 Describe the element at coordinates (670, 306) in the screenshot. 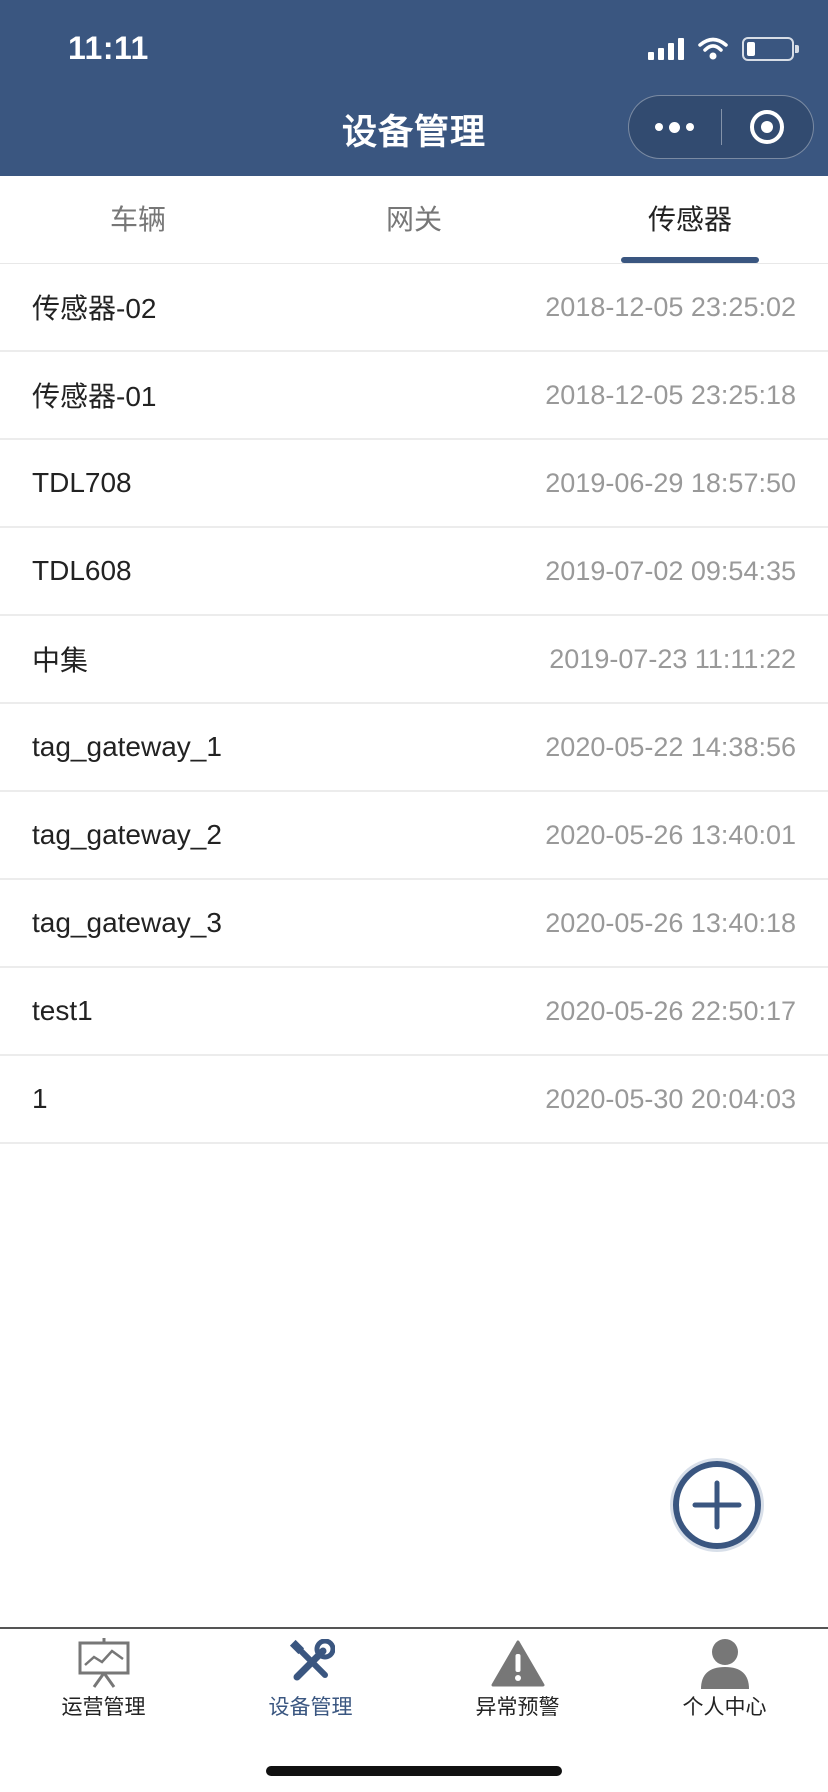

I see `device-time: 2018-12-05 23:25:02` at that location.